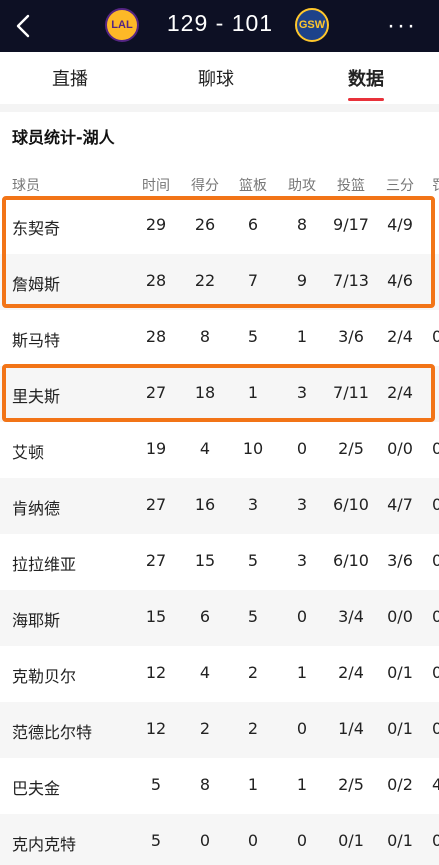 The height and width of the screenshot is (865, 439). I want to click on three-pointers-cell: 4/9, so click(400, 224).